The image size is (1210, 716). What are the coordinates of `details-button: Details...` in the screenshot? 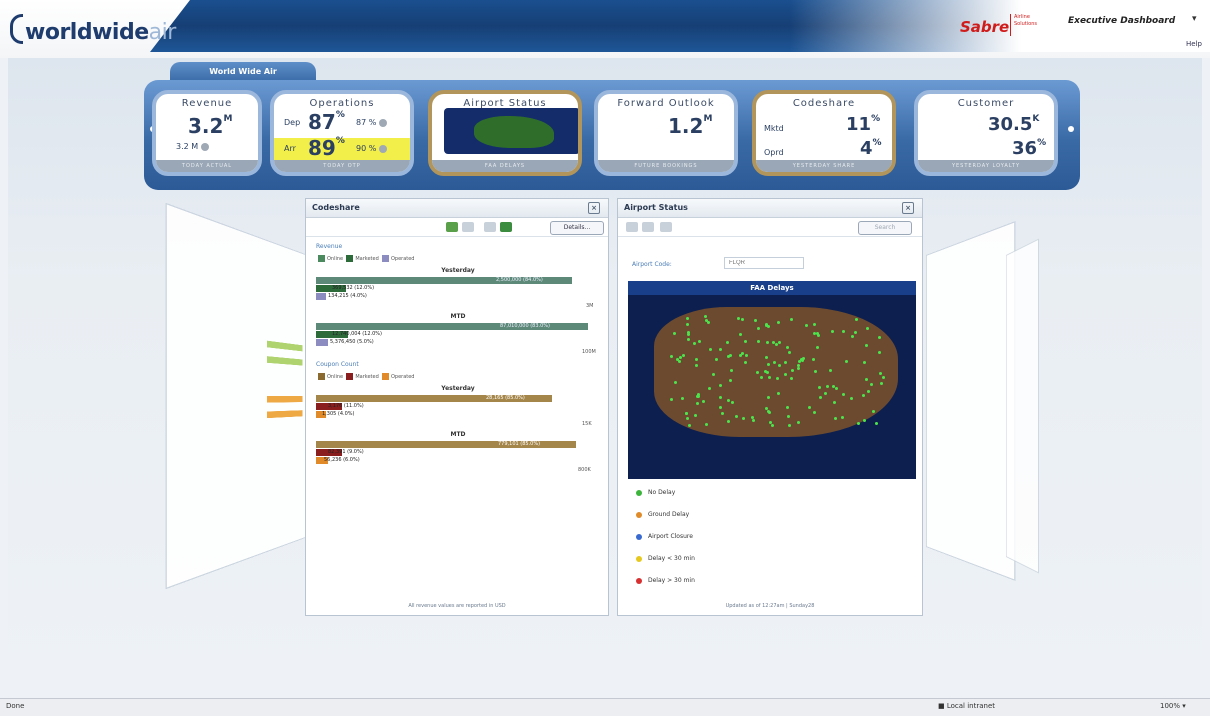 It's located at (577, 228).